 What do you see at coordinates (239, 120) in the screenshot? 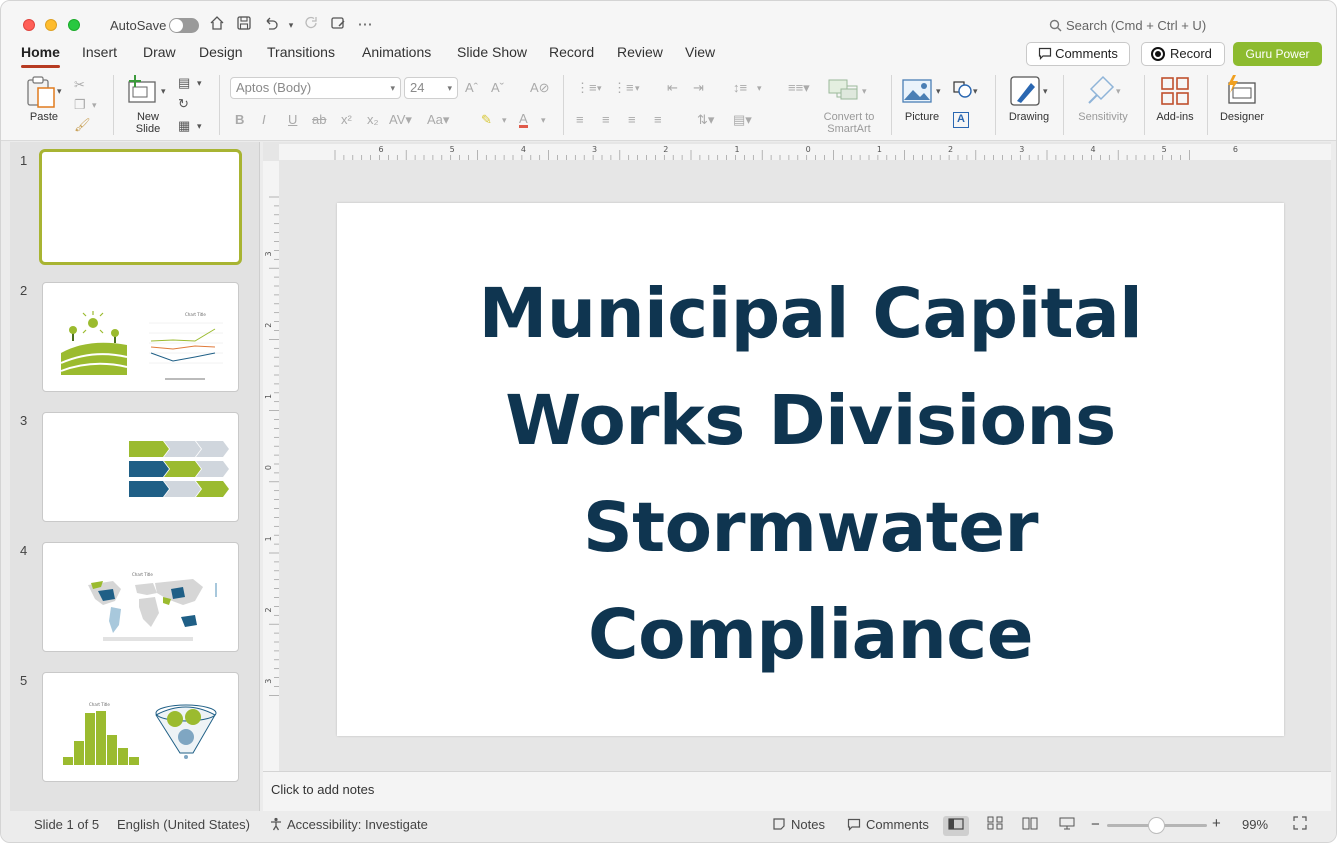
I see `bold-icon: B` at bounding box center [239, 120].